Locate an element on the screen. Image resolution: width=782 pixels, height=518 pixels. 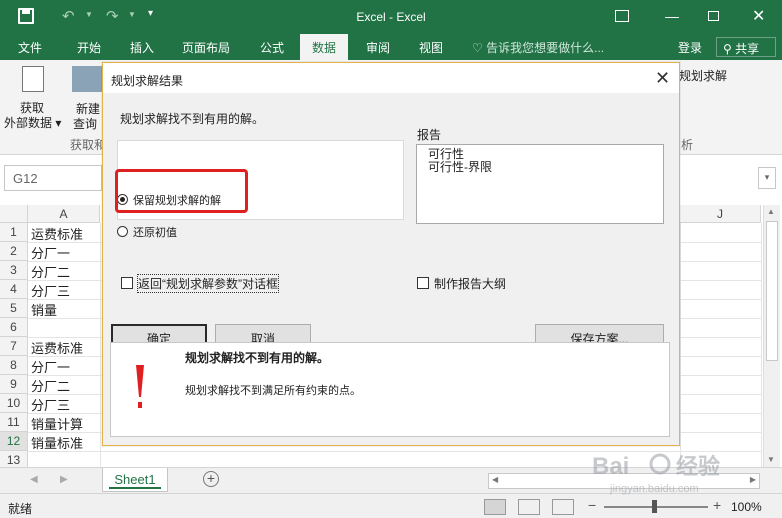
row-header: 1 is located at coordinates (14, 232).